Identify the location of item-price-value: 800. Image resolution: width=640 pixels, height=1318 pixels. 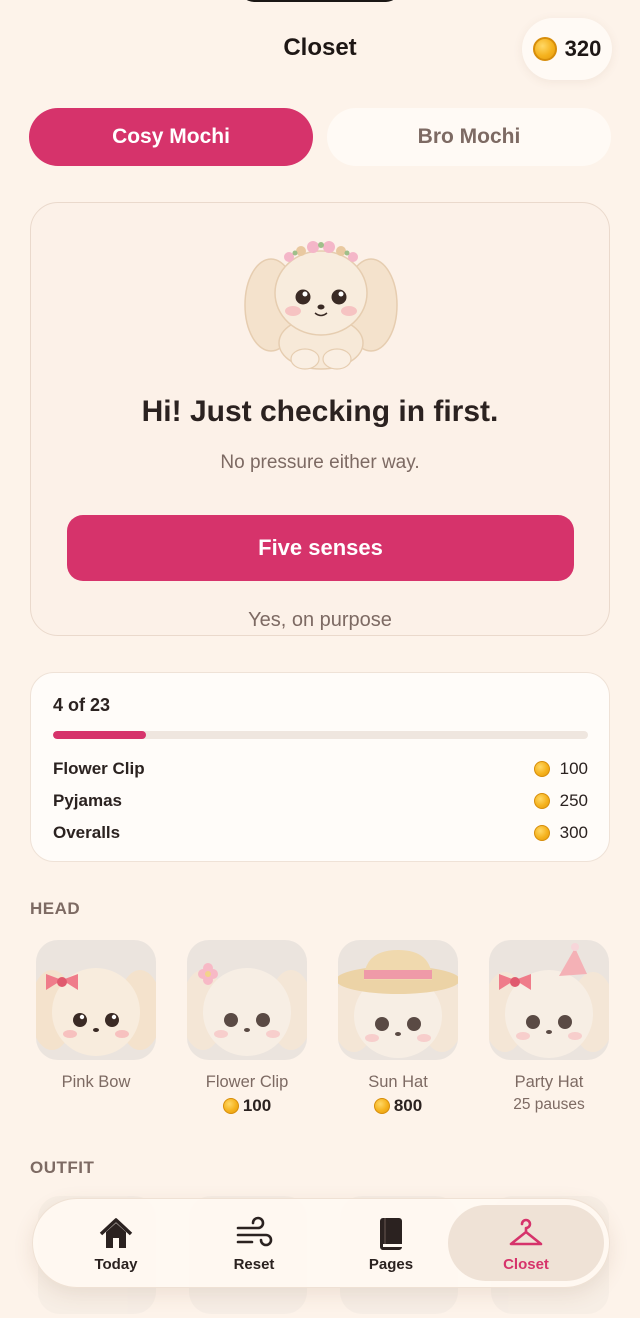
(408, 1105).